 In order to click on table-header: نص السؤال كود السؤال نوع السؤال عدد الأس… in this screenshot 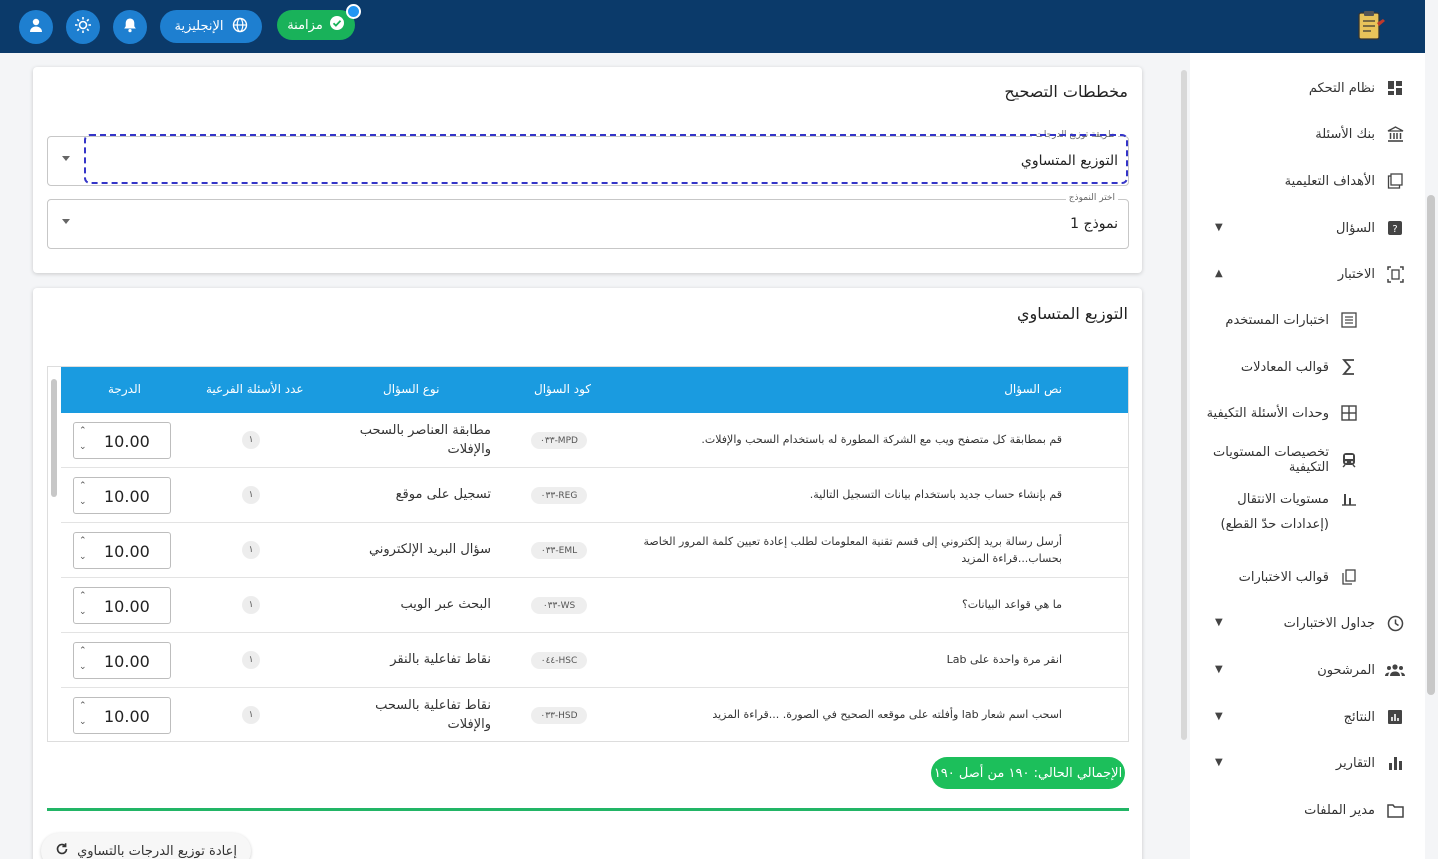, I will do `click(594, 390)`.